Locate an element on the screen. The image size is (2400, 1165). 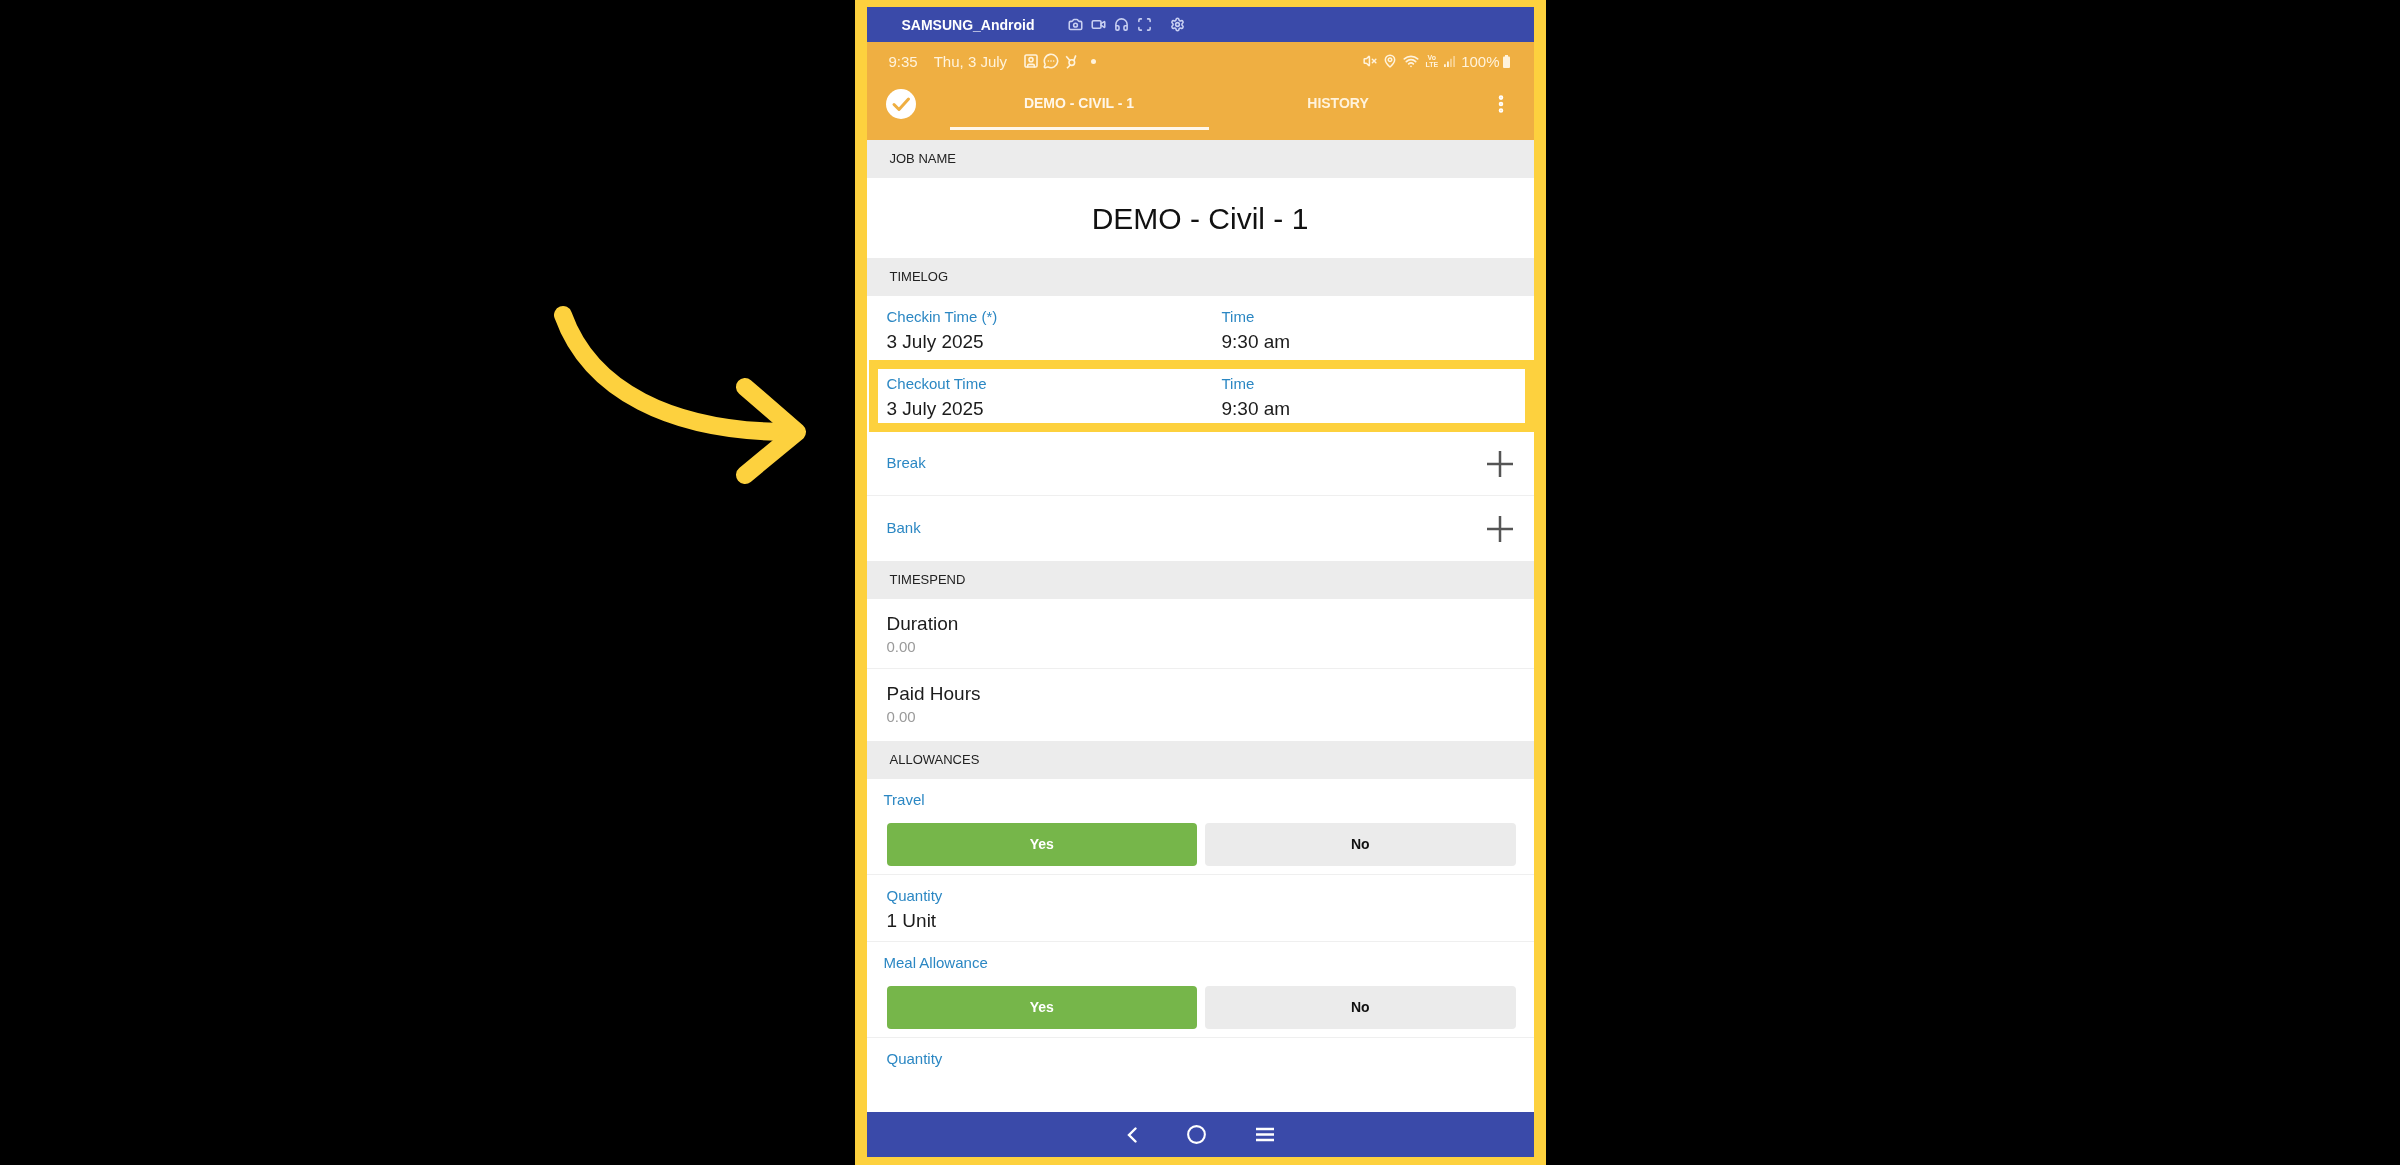
device-name: SAMSUNG_Android is located at coordinates (968, 24).